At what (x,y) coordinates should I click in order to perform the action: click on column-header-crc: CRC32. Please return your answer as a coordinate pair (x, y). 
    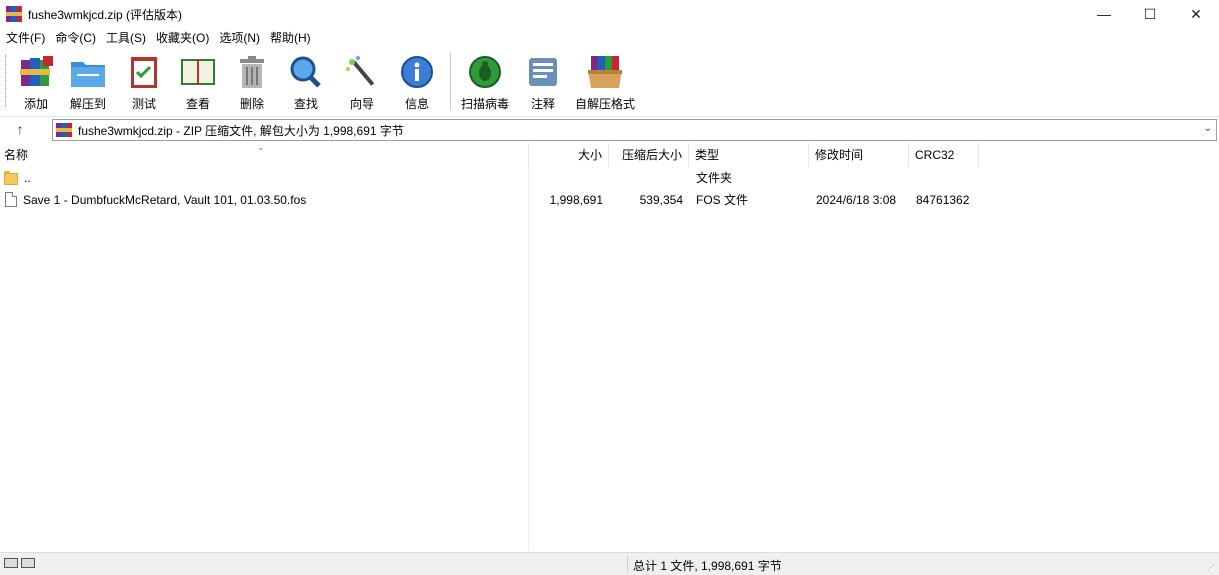
    Looking at the image, I should click on (944, 155).